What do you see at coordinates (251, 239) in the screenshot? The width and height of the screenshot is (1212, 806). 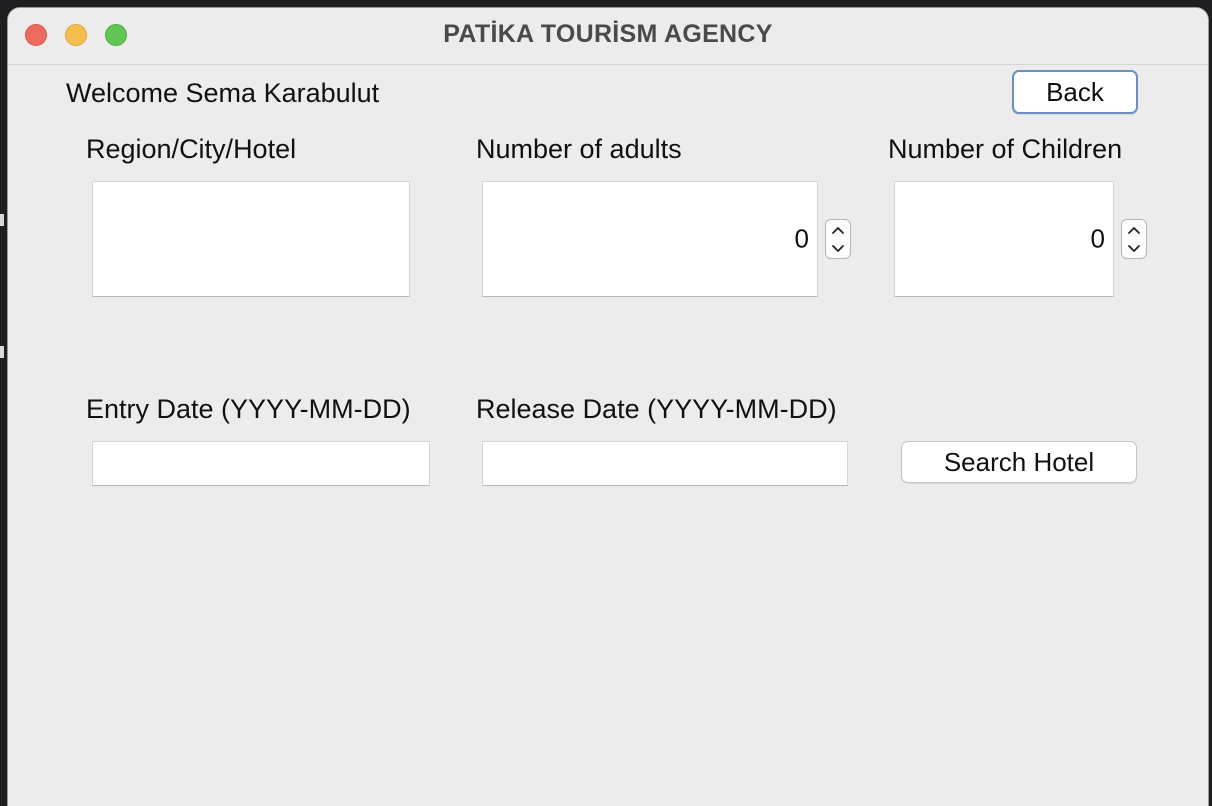 I see `region-input` at bounding box center [251, 239].